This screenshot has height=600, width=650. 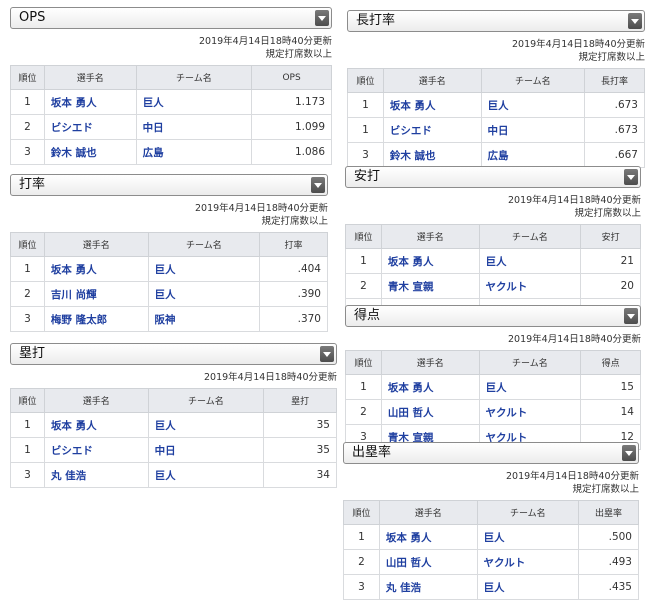 What do you see at coordinates (171, 18) in the screenshot?
I see `category-select: OPS` at bounding box center [171, 18].